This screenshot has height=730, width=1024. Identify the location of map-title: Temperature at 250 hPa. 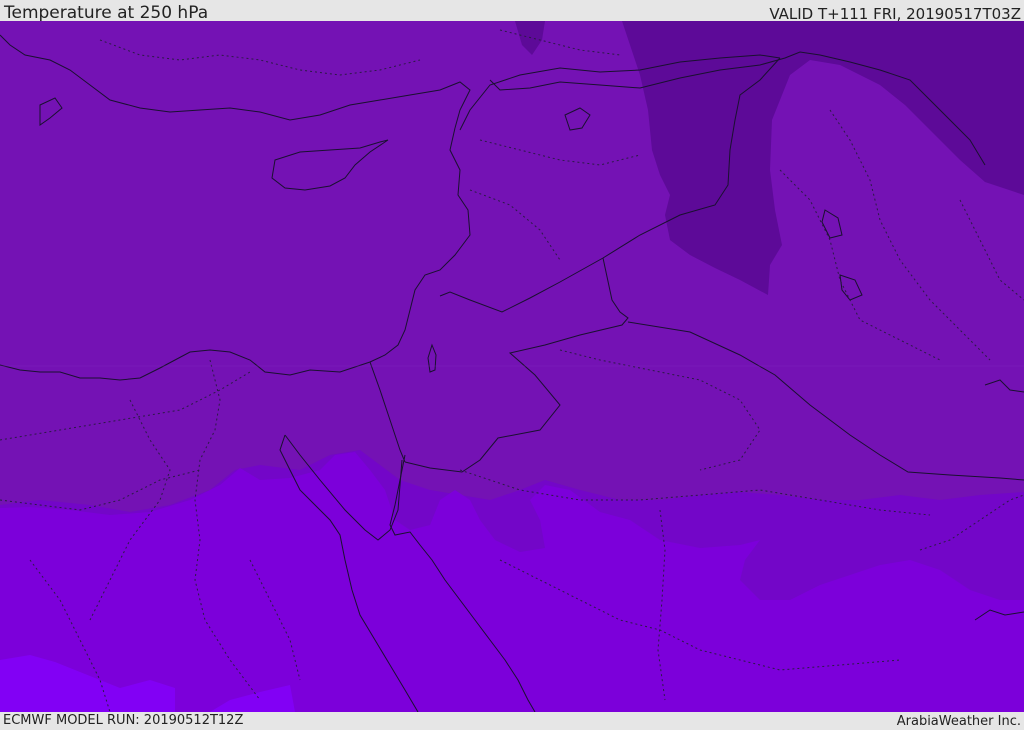
(106, 13).